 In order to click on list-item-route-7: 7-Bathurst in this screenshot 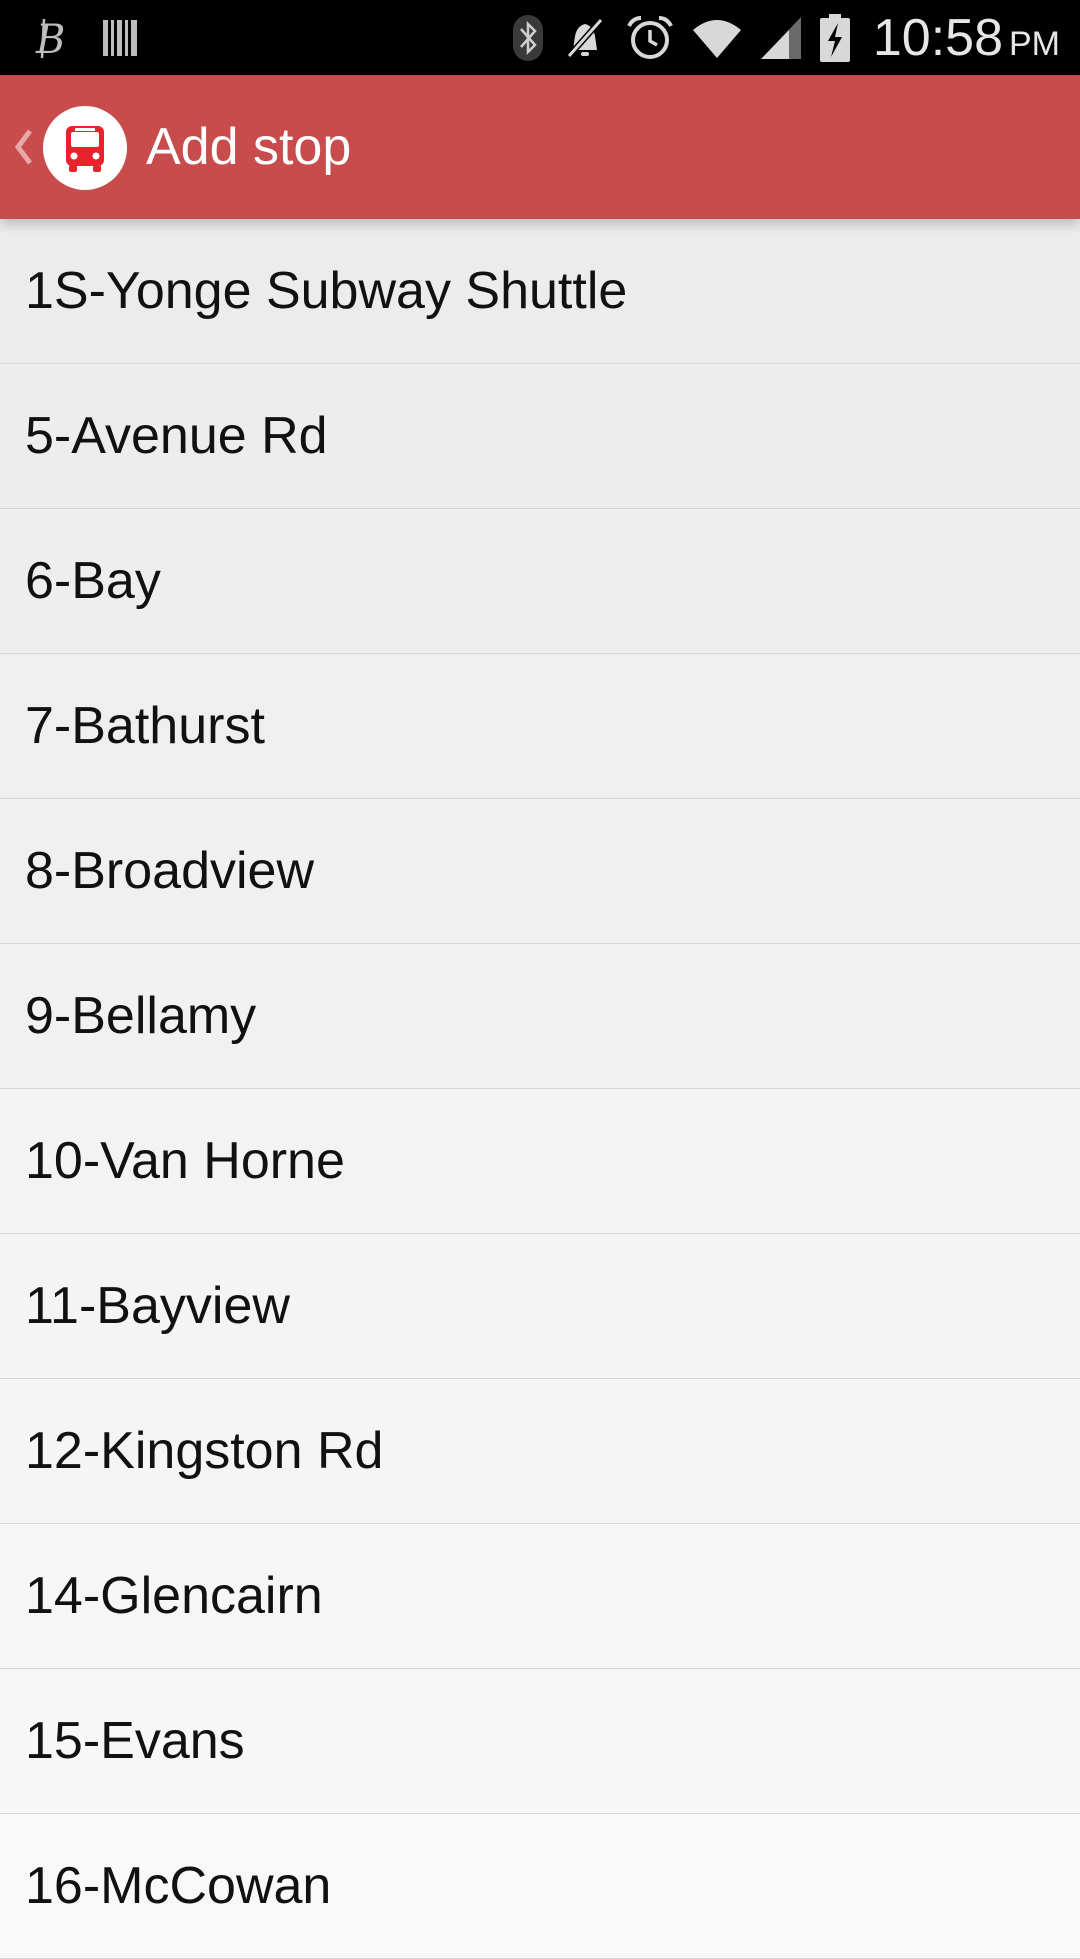, I will do `click(540, 726)`.